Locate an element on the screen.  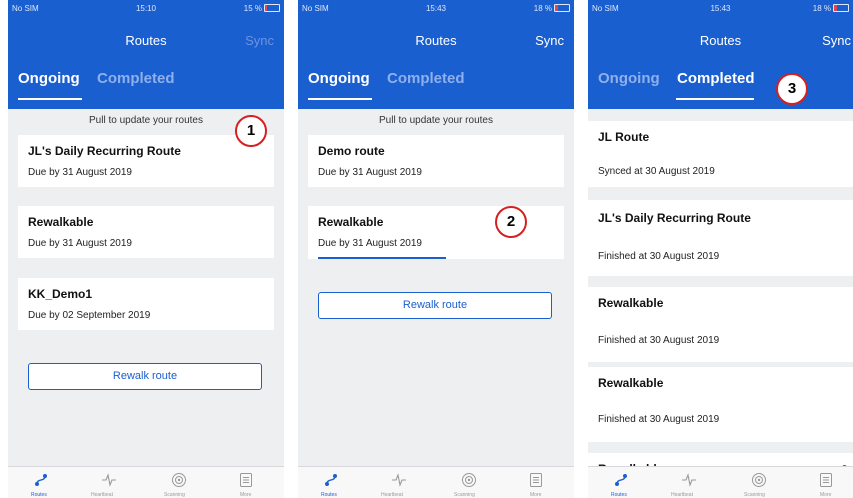
completed-route-item: JL Route Synced at 30 August 2019 is located at coordinates (720, 154).